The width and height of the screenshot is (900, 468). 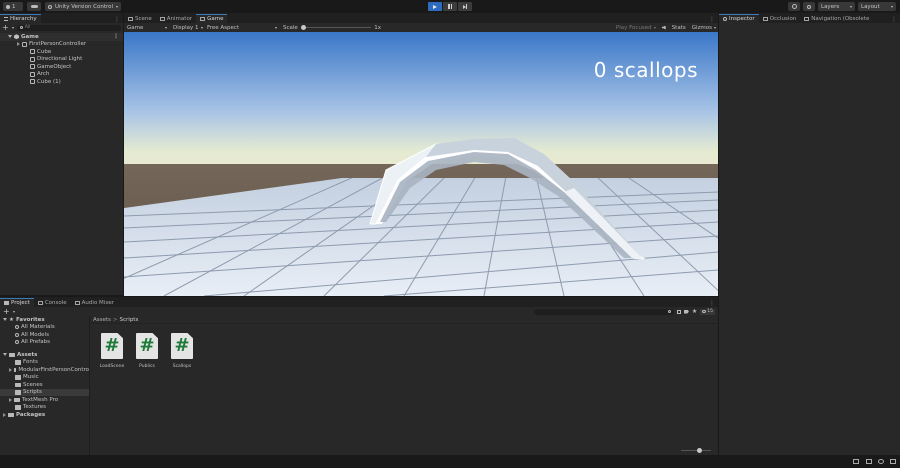 I want to click on mute-button, so click(x=664, y=27).